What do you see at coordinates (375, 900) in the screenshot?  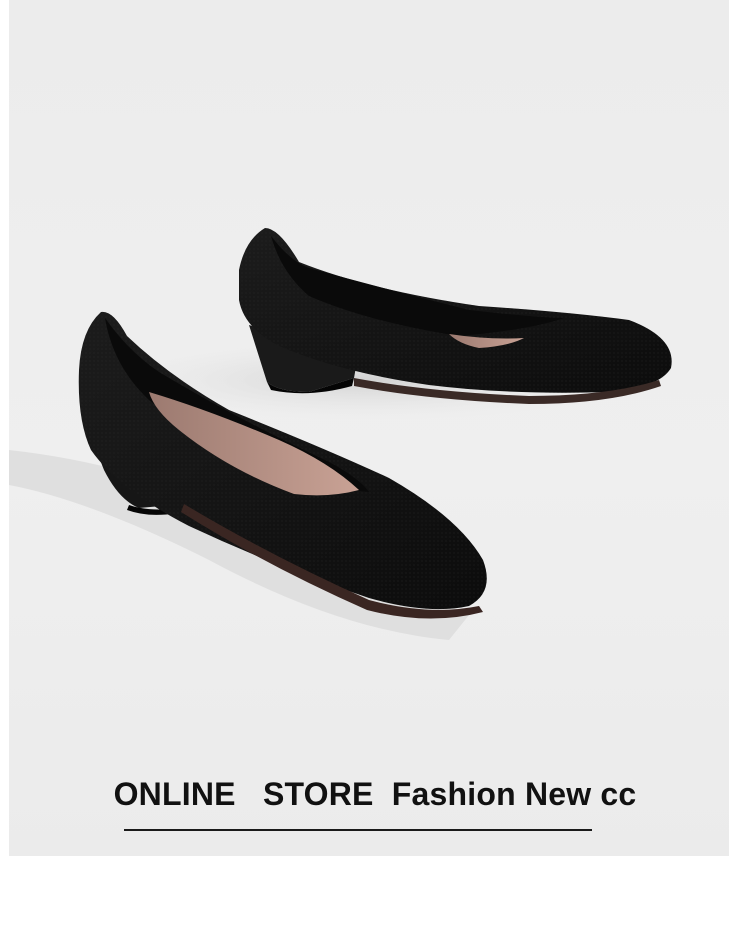 I see `blank-footer-area` at bounding box center [375, 900].